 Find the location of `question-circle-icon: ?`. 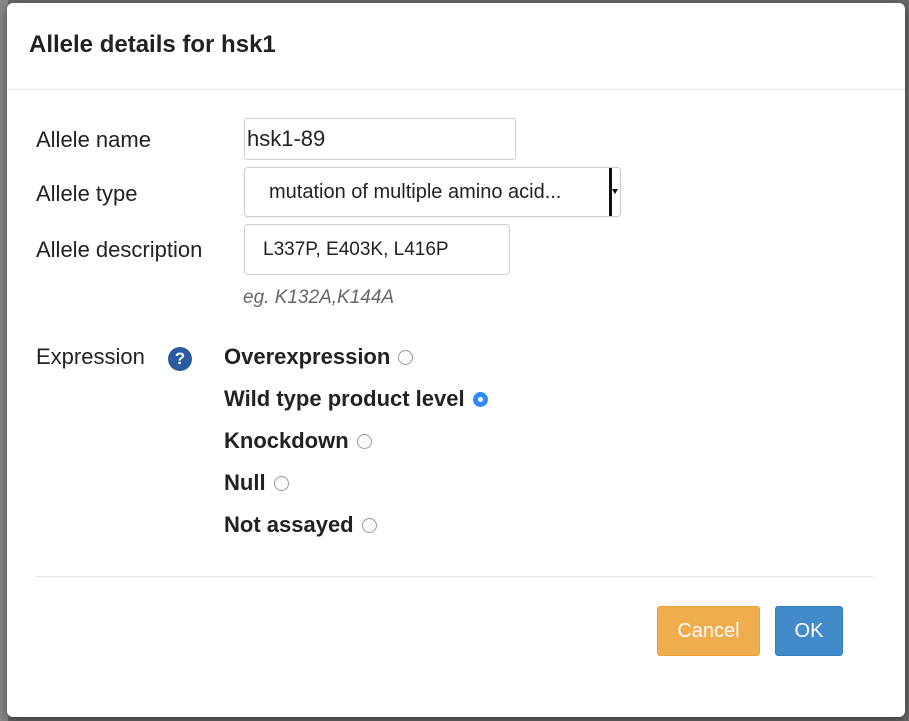

question-circle-icon: ? is located at coordinates (180, 359).